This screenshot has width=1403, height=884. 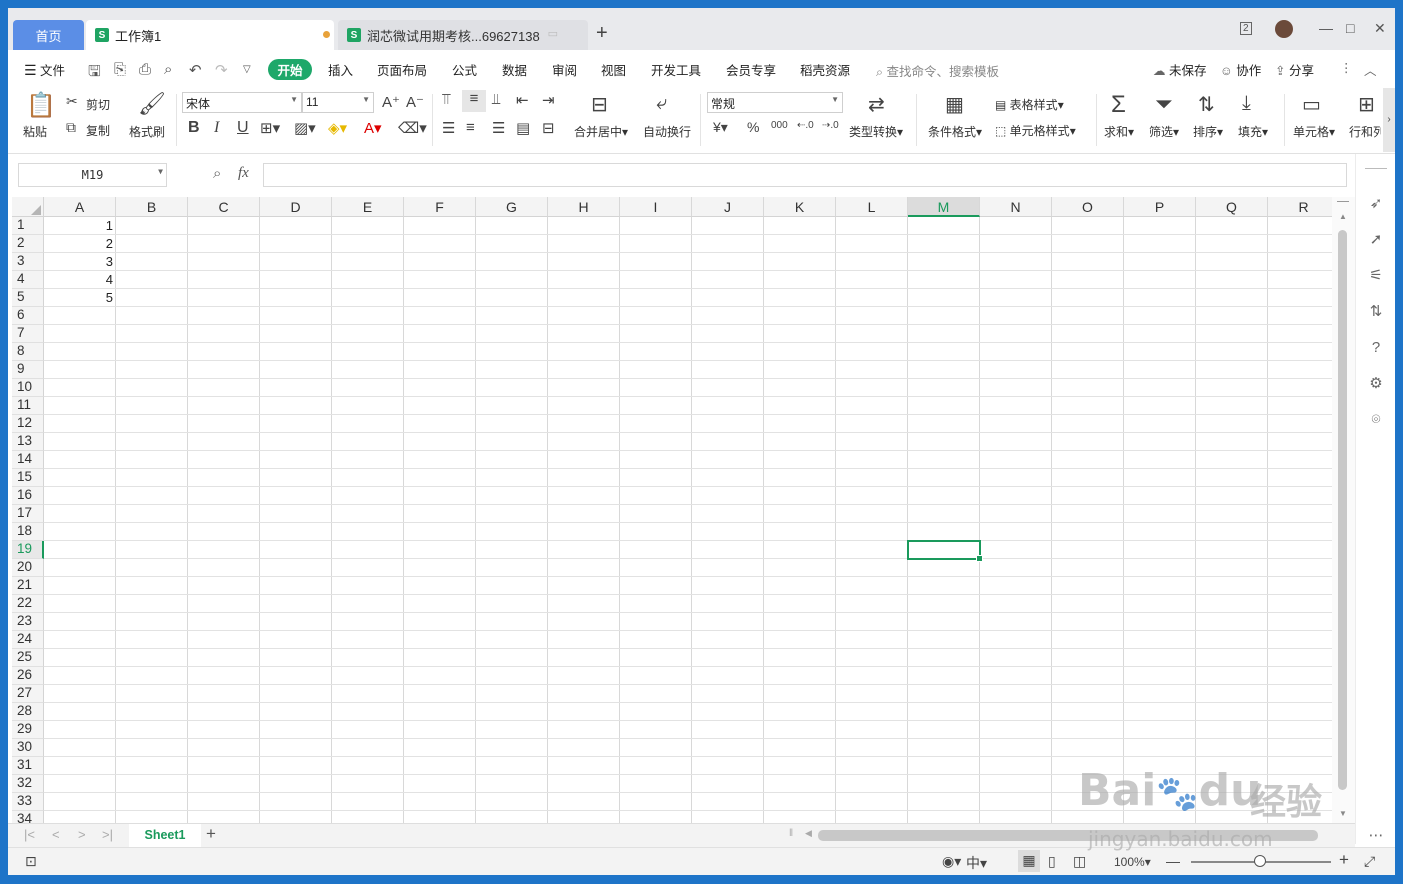 What do you see at coordinates (290, 69) in the screenshot?
I see `menu-home: 开始` at bounding box center [290, 69].